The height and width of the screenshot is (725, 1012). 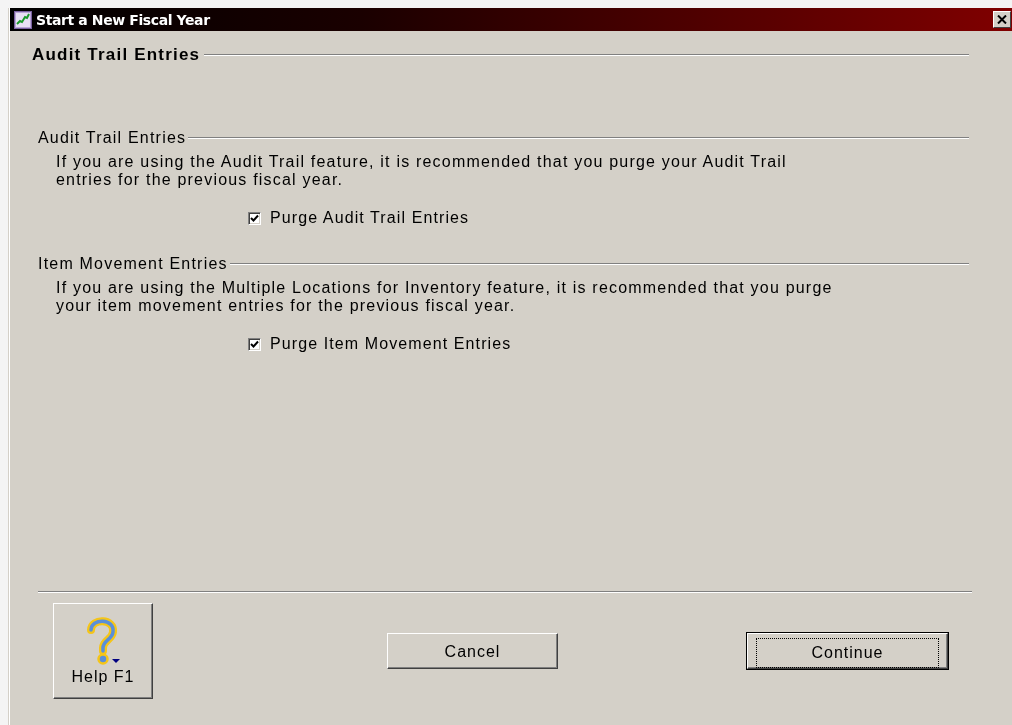 I want to click on group-description: If you are using the Multiple Locations for Inventory feature, it is recommended that you purge your item movement entries for the previous fiscal year., so click(x=445, y=297).